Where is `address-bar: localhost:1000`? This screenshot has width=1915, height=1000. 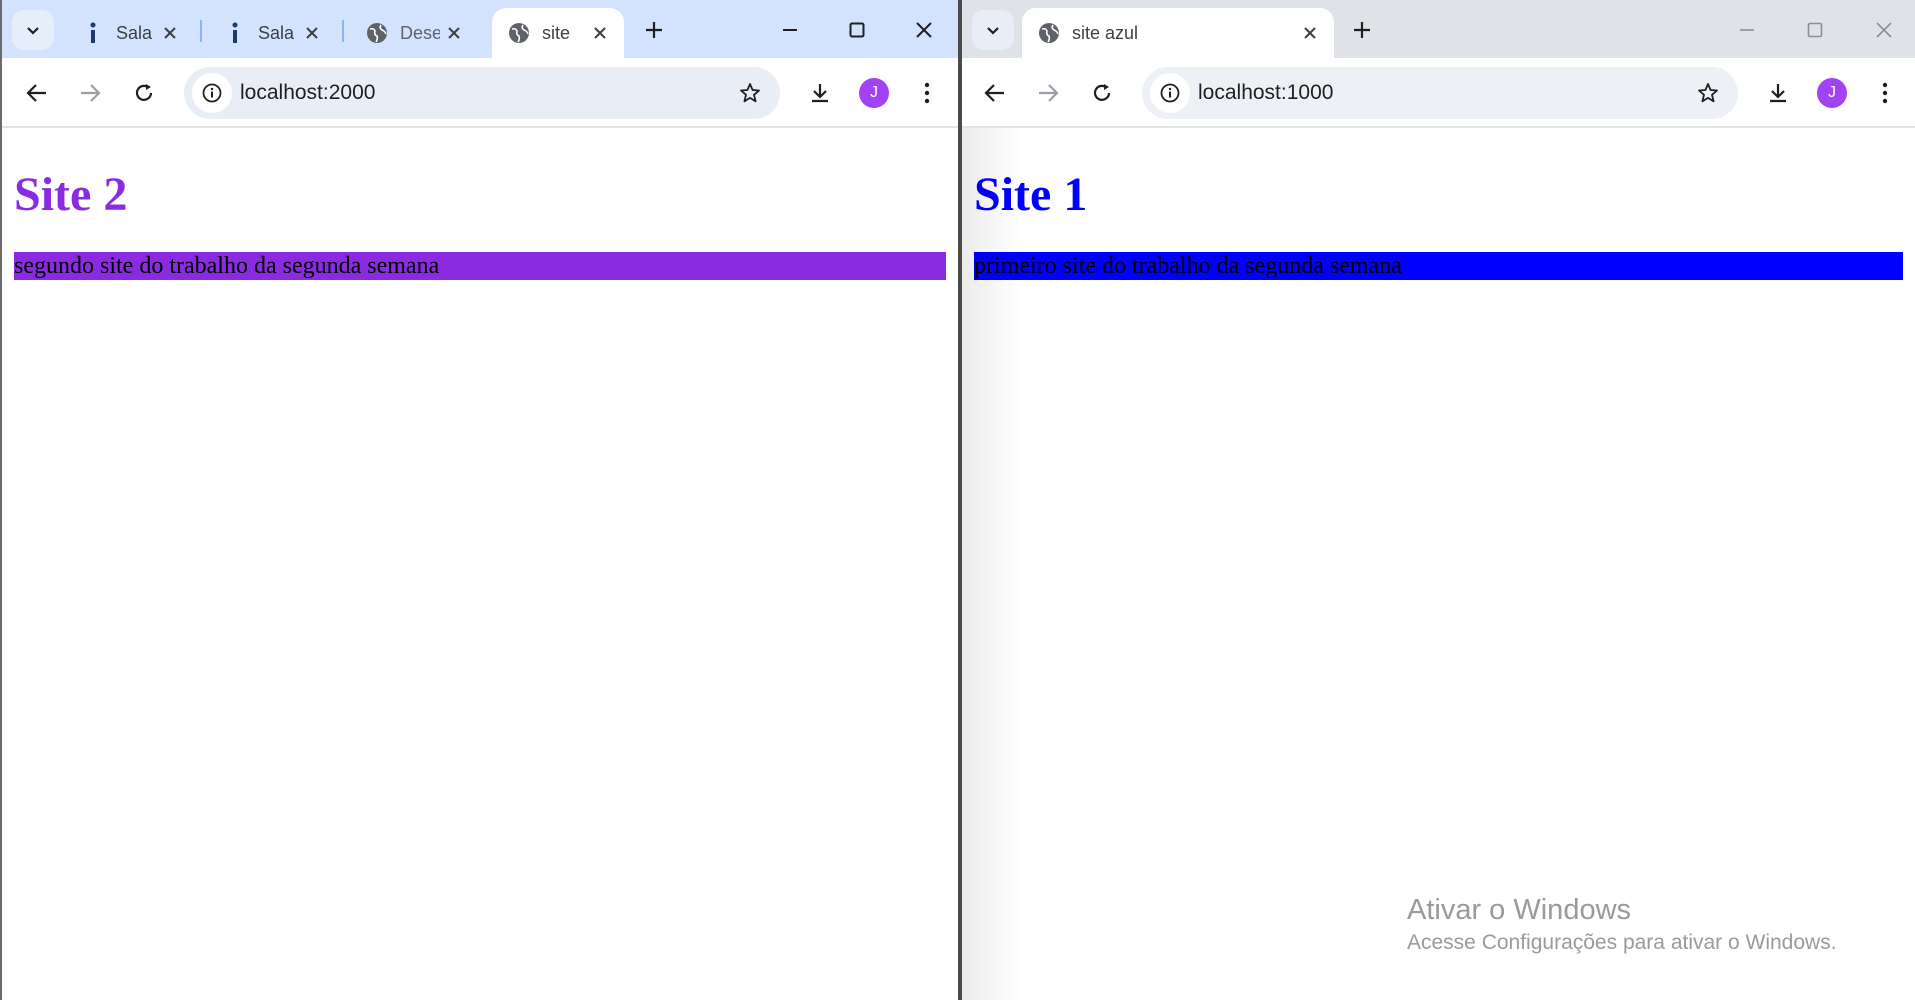
address-bar: localhost:1000 is located at coordinates (1440, 93).